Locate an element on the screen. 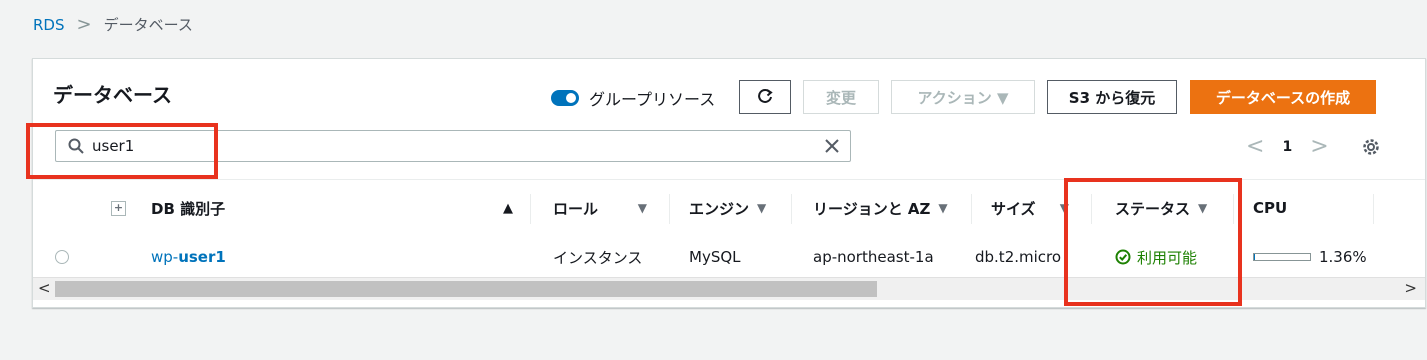 This screenshot has width=1427, height=360. horizontal-scrollbar: < > is located at coordinates (729, 288).